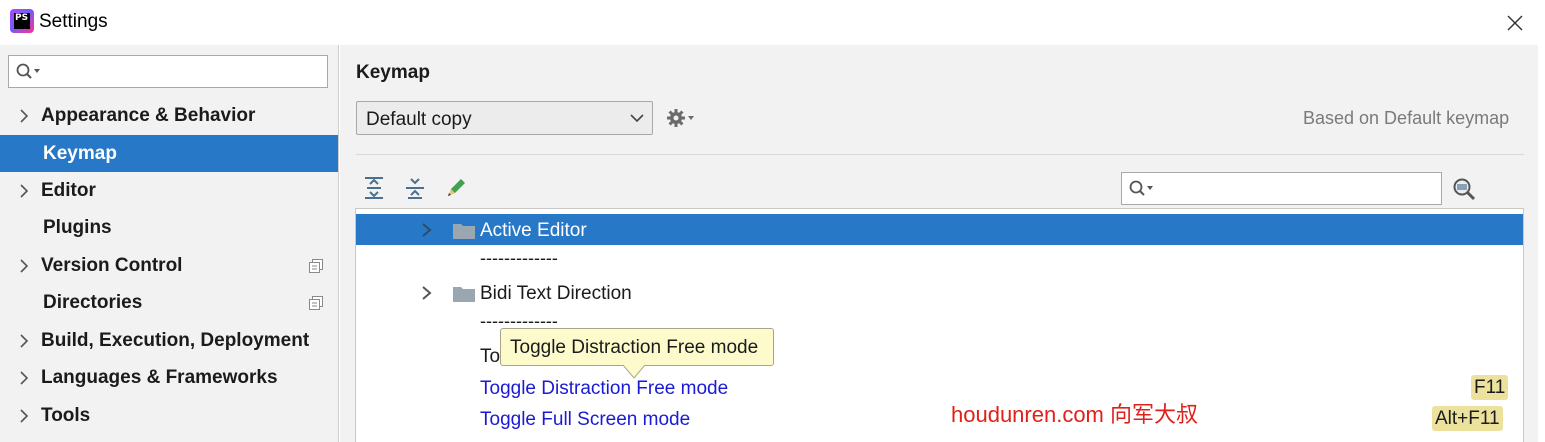 The width and height of the screenshot is (1545, 442). Describe the element at coordinates (1406, 118) in the screenshot. I see `based-on-label: Based on Default keymap` at that location.